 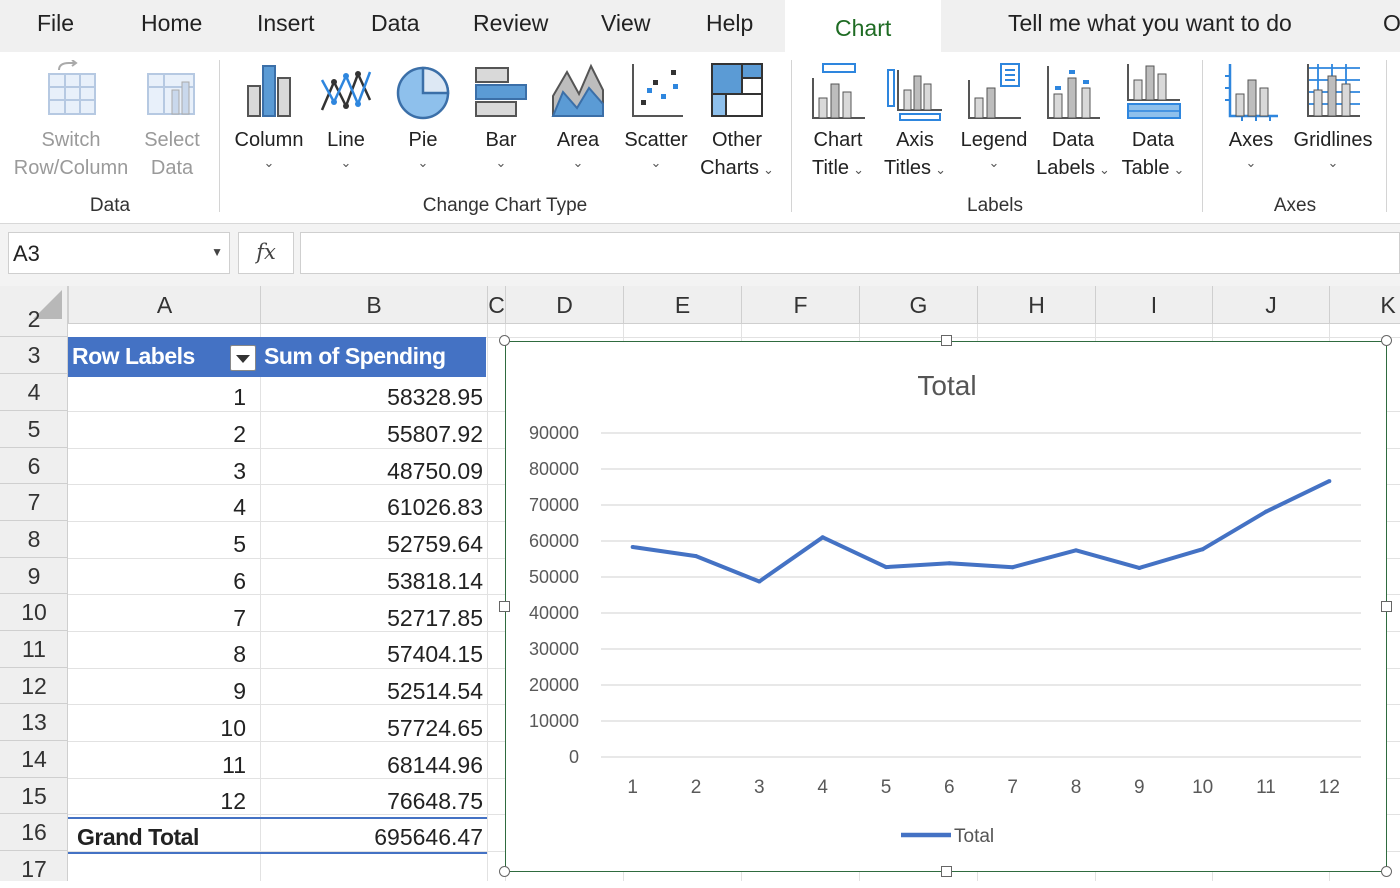 I want to click on chart-title: Total, so click(x=946, y=385).